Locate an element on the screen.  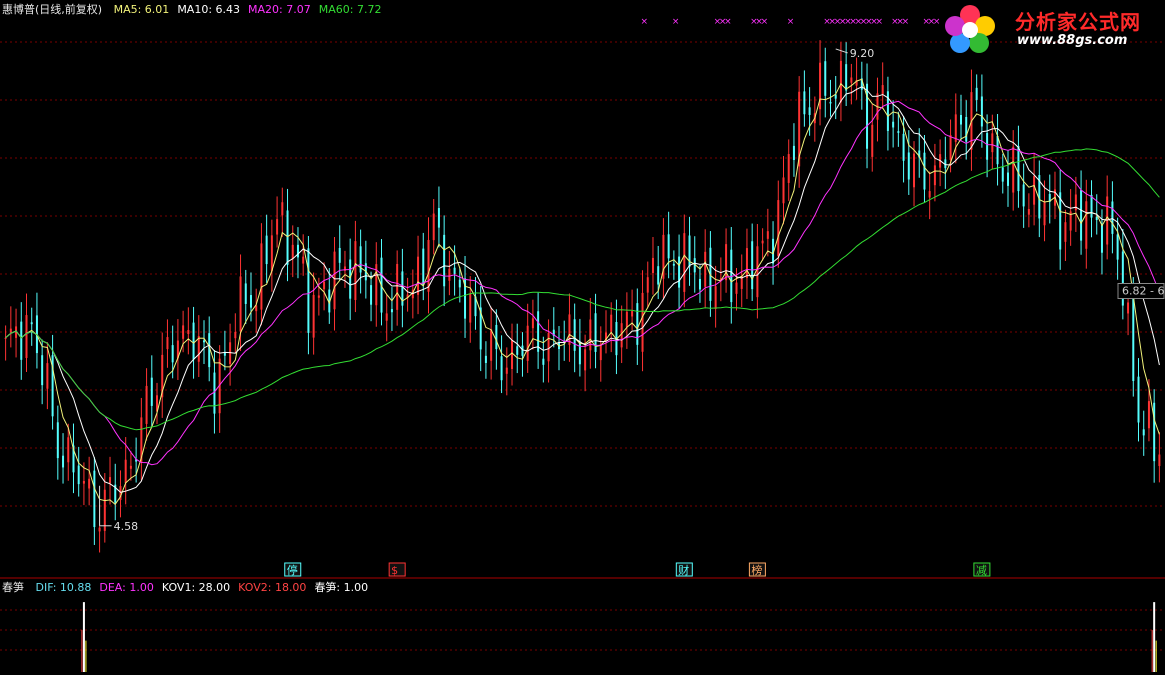
legend-item-春笋: 春笋: 1.00 is located at coordinates (341, 587).